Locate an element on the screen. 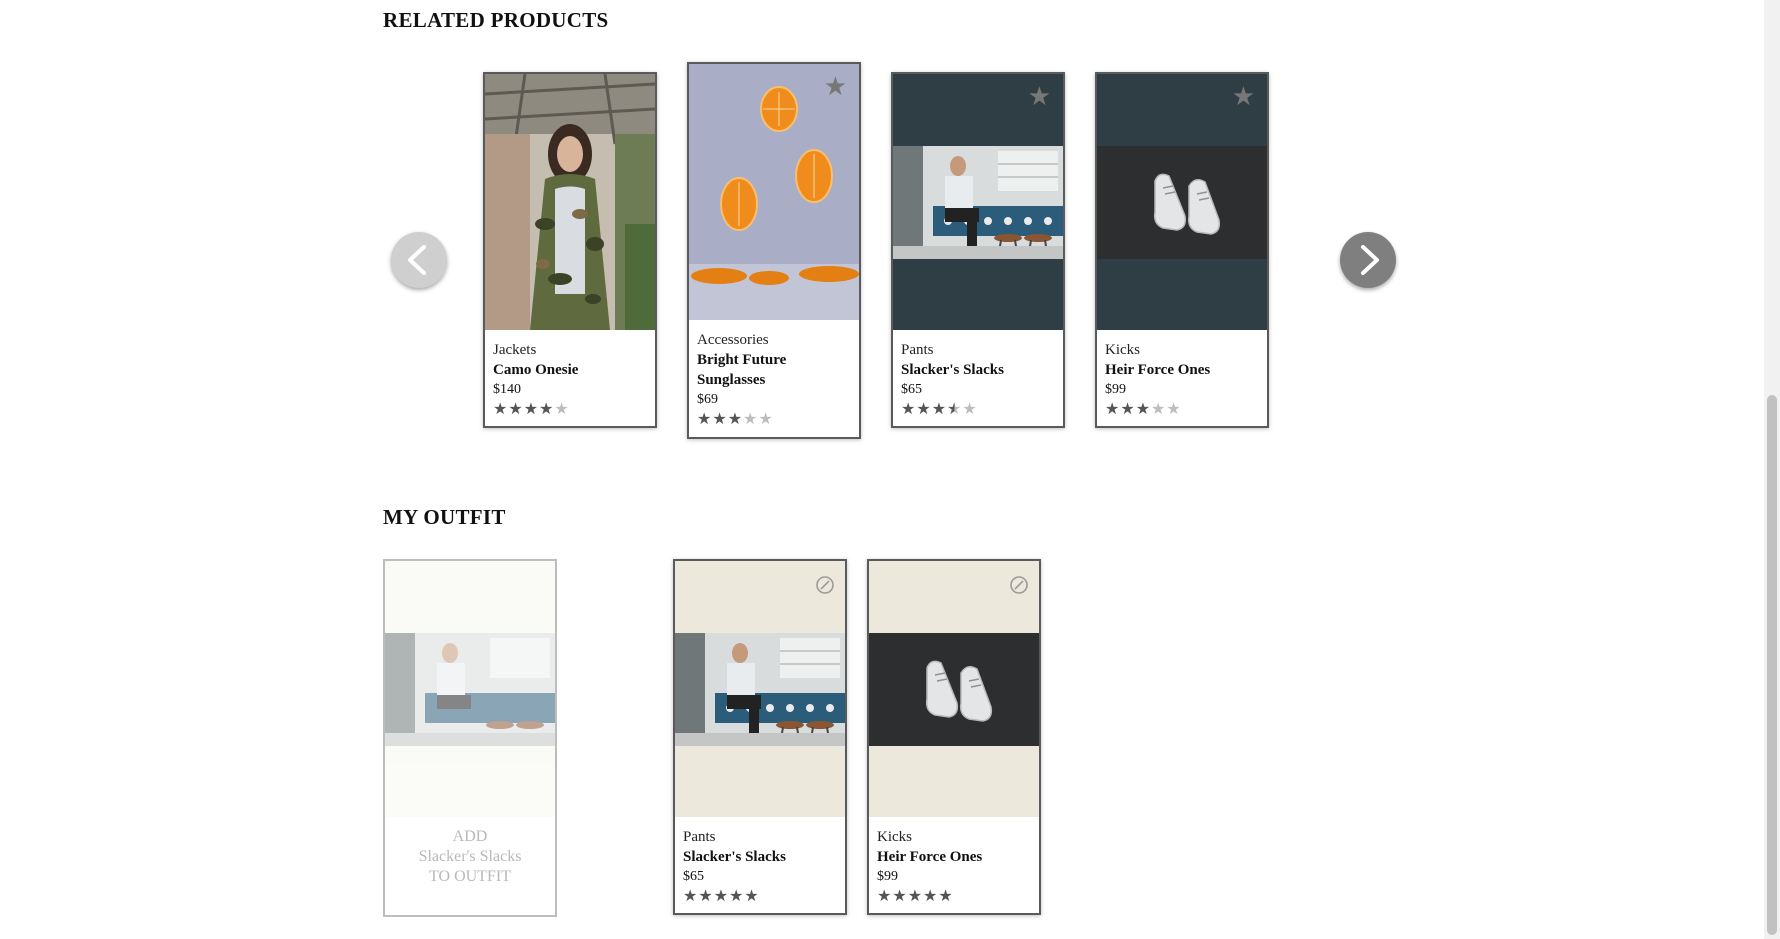  add-label: ADD is located at coordinates (470, 836).